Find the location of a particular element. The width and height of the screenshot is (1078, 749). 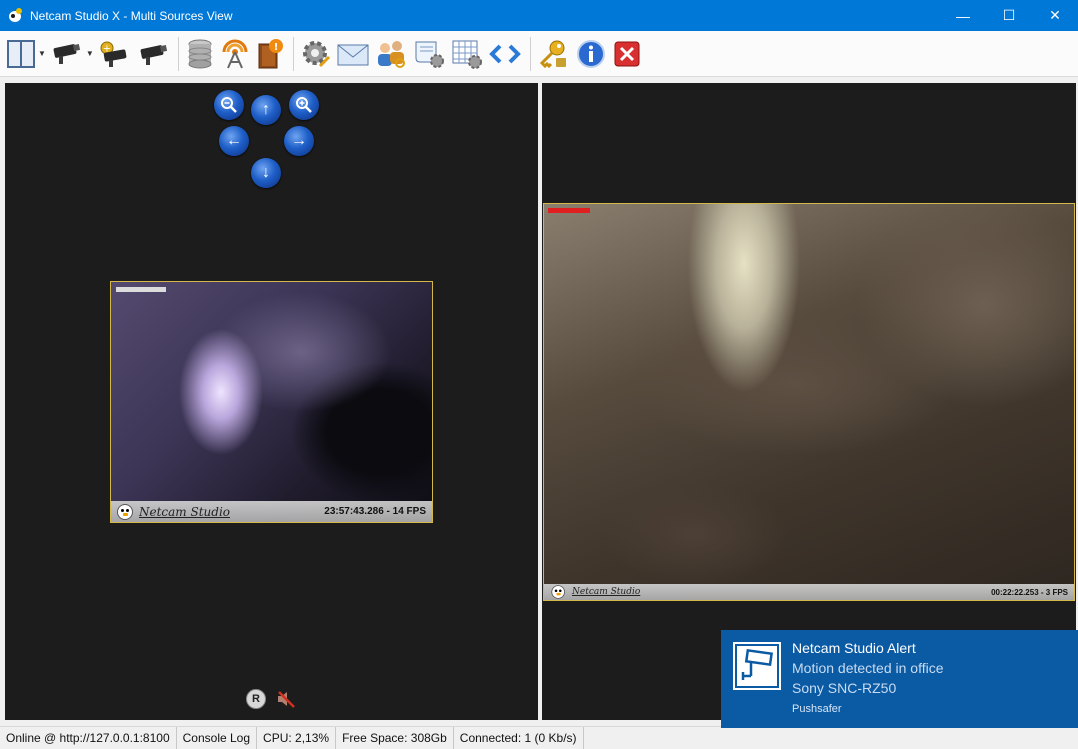

camera-button: ▼ is located at coordinates (72, 54).